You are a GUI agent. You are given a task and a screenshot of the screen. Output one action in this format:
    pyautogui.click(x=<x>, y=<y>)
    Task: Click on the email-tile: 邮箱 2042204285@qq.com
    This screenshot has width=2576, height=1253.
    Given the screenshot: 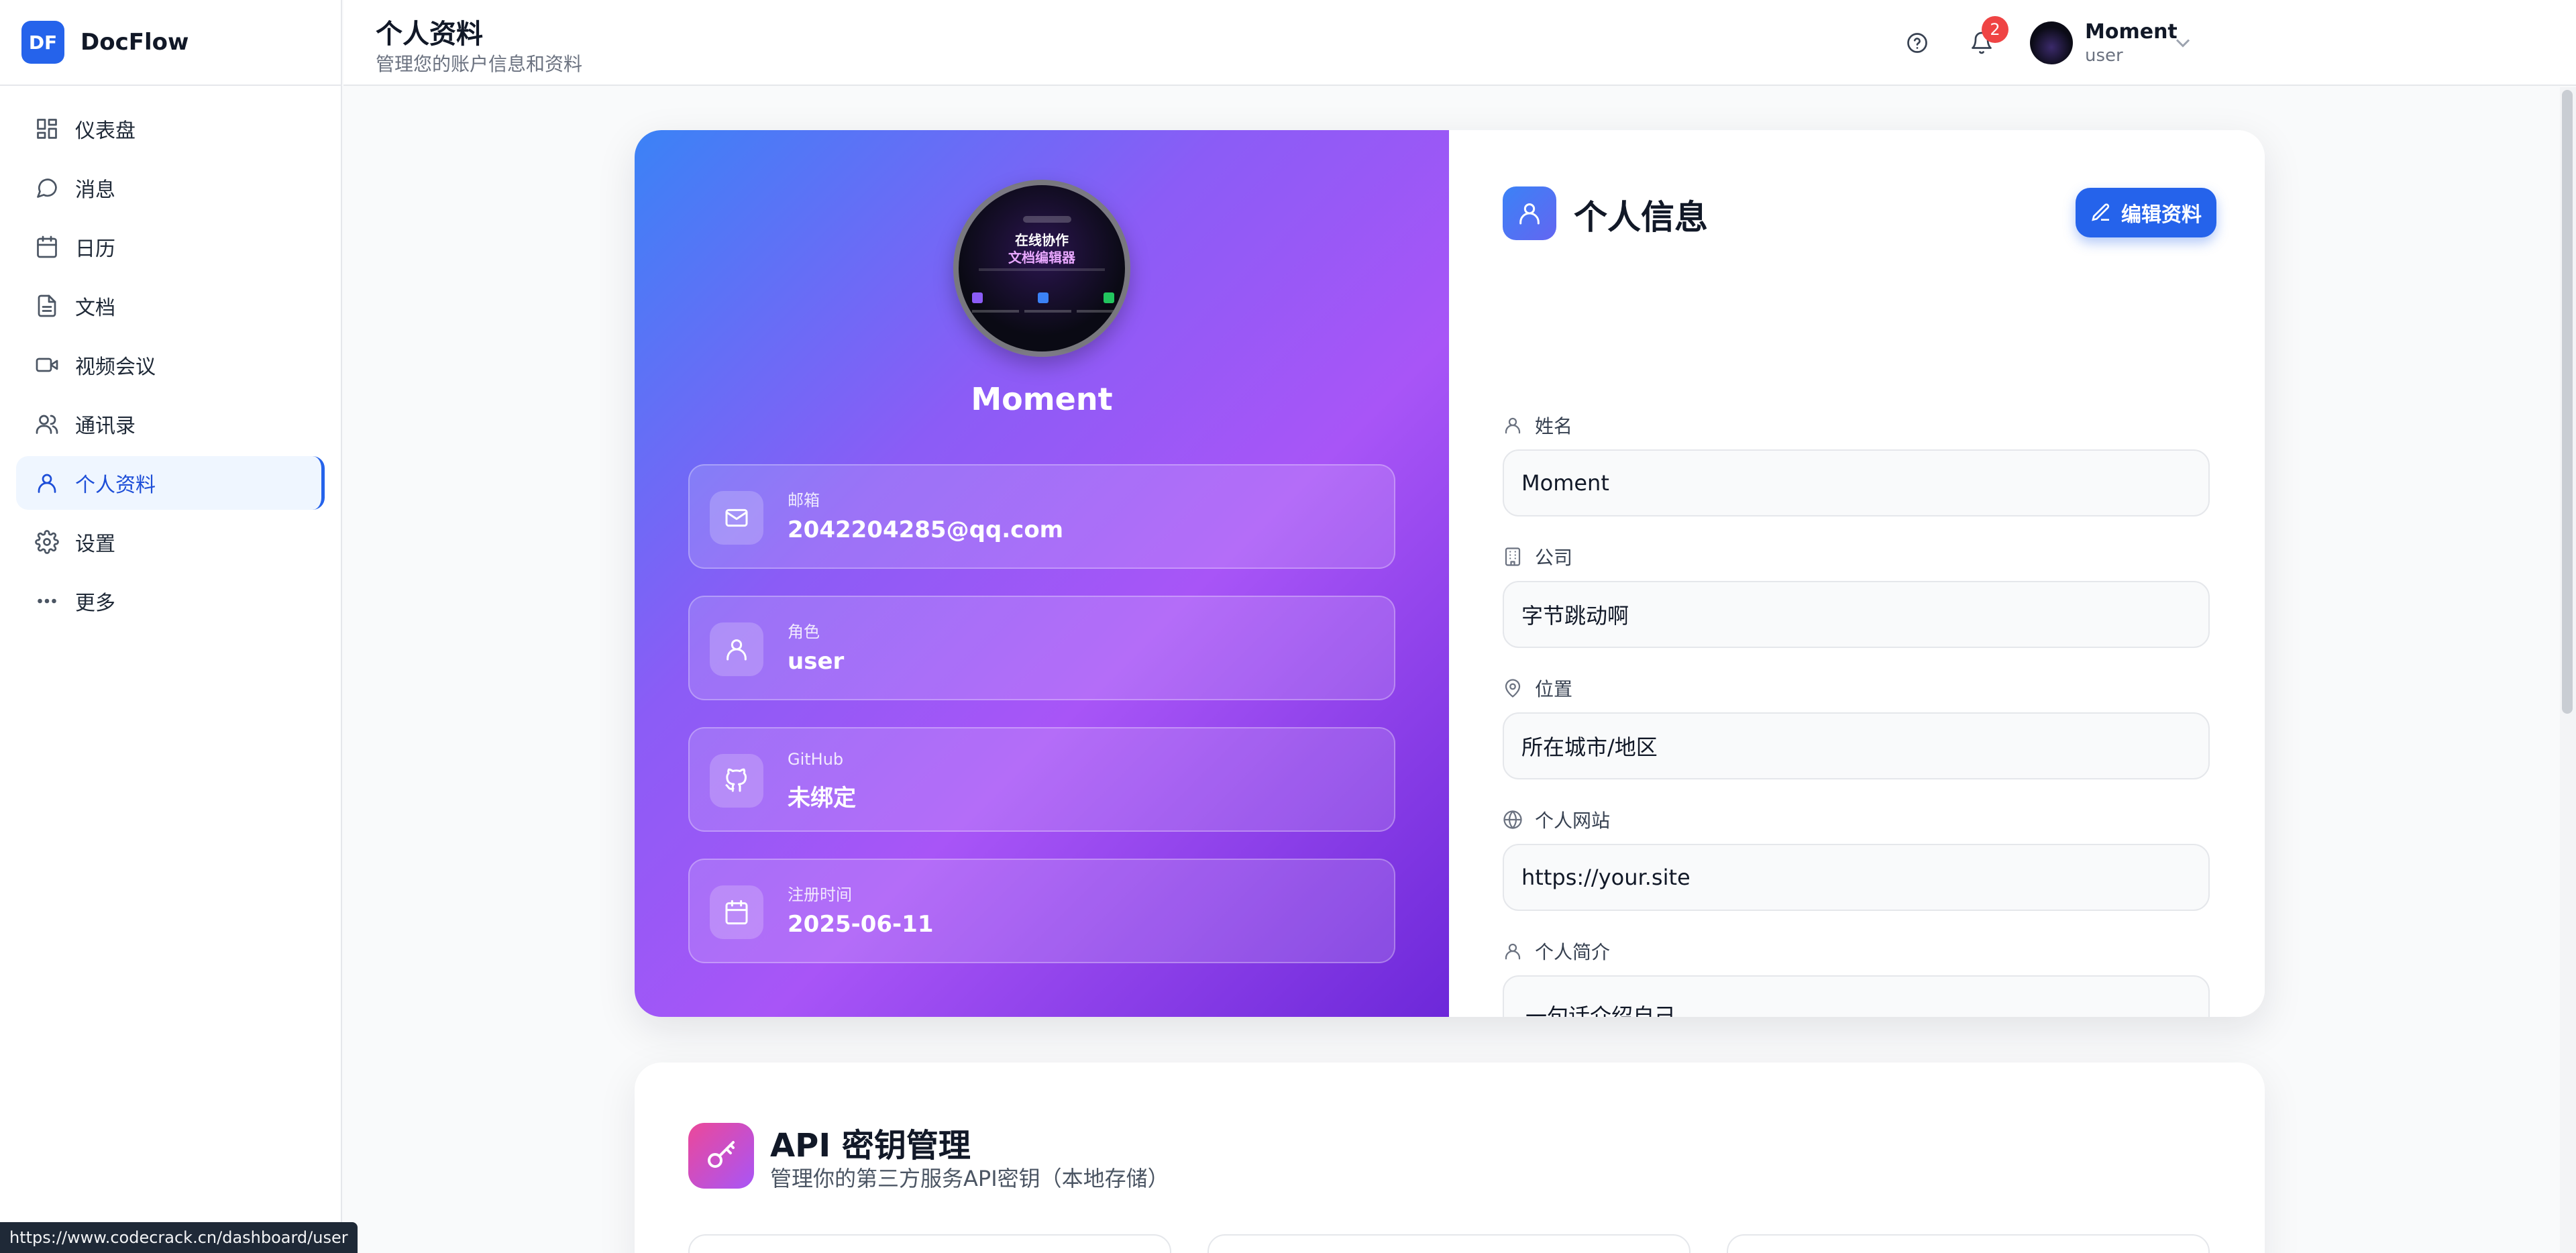 What is the action you would take?
    pyautogui.click(x=1041, y=516)
    